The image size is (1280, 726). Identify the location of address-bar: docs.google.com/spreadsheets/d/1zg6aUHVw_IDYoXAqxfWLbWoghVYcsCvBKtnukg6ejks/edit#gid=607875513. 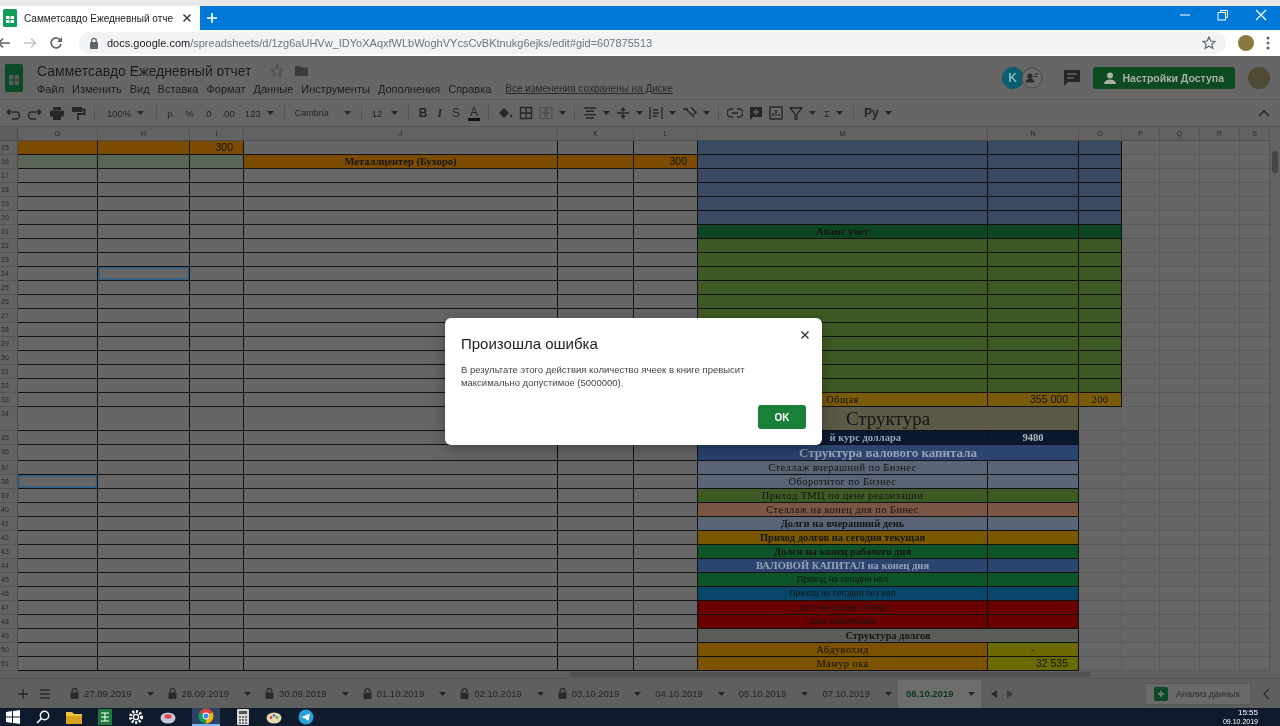
(652, 42).